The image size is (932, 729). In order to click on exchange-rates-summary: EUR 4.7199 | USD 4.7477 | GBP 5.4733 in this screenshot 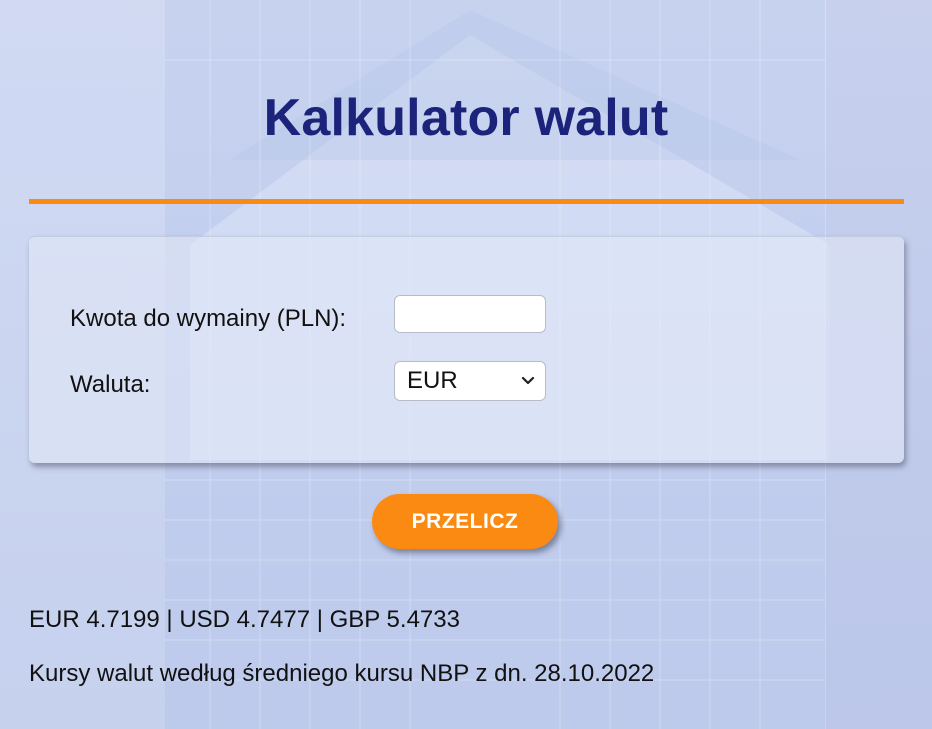, I will do `click(244, 619)`.